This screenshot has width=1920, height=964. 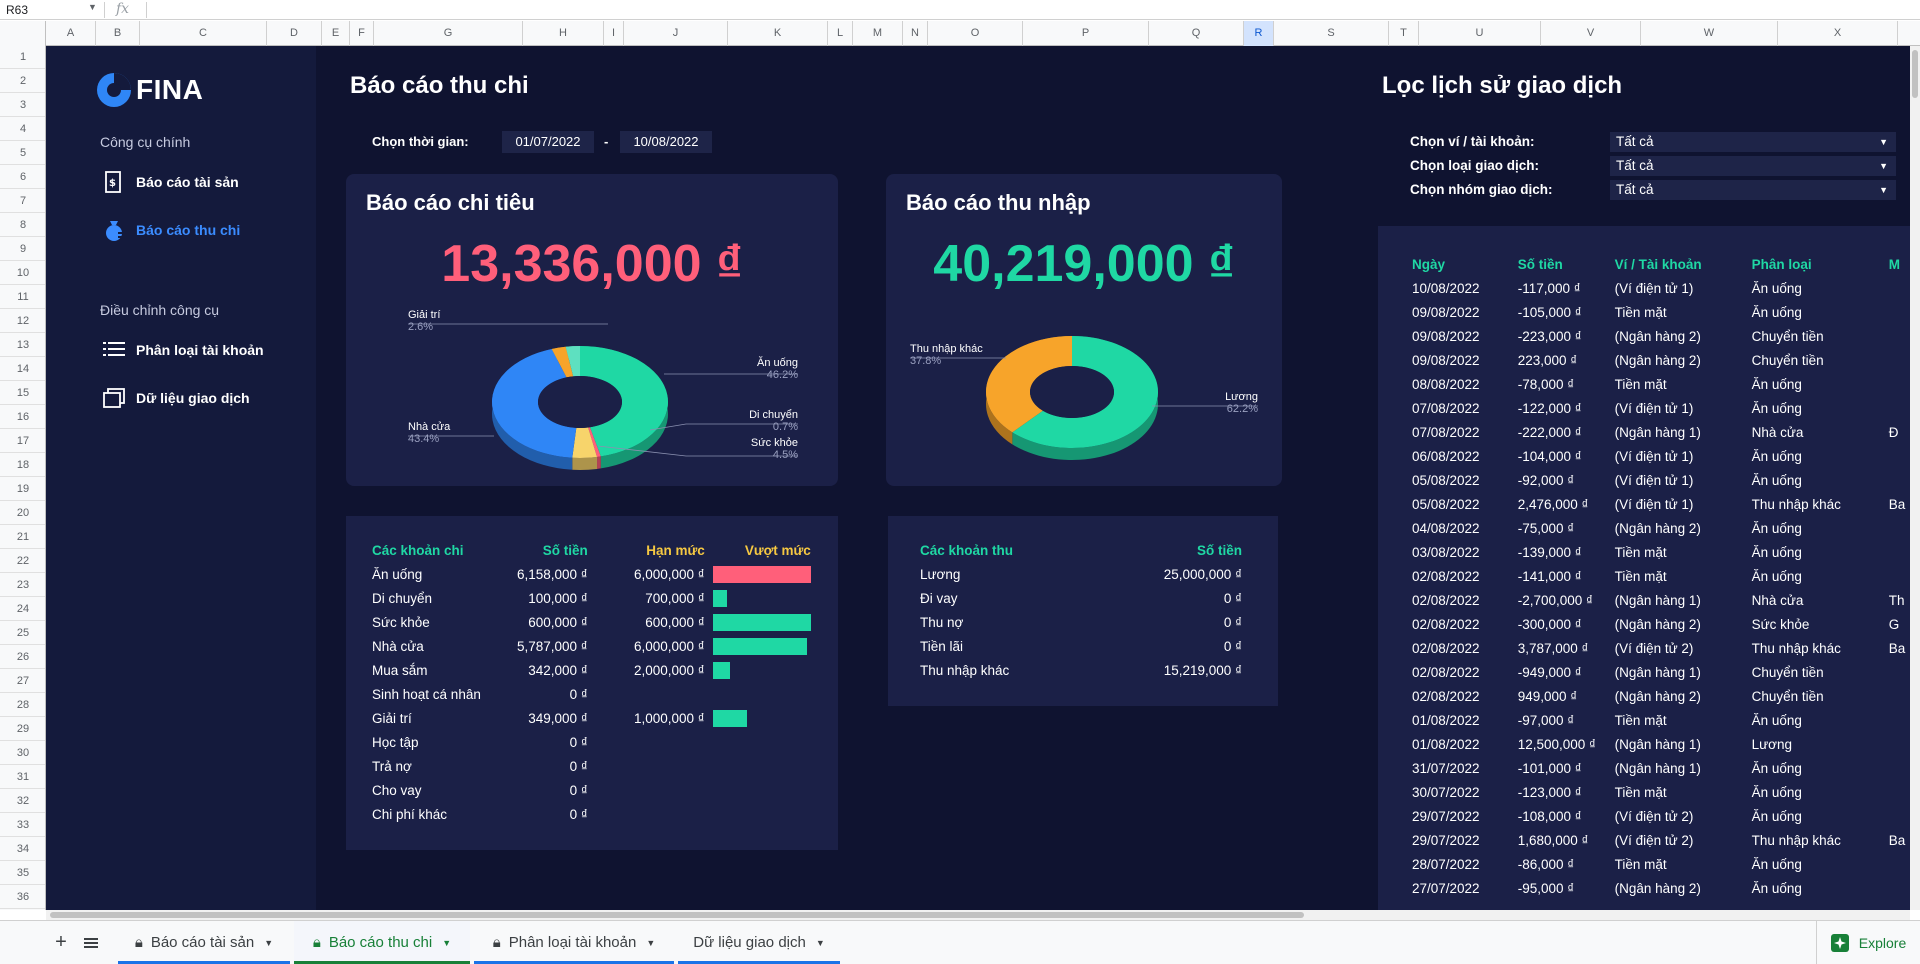 I want to click on row-header: 28, so click(x=22, y=705).